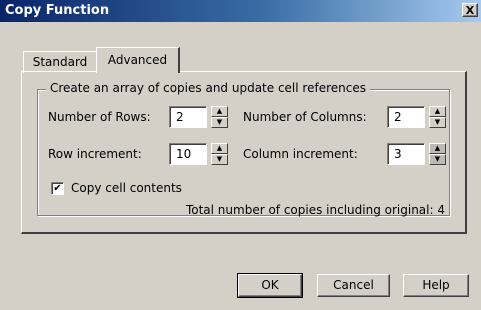  What do you see at coordinates (219, 122) in the screenshot?
I see `rows-down-icon: ▼` at bounding box center [219, 122].